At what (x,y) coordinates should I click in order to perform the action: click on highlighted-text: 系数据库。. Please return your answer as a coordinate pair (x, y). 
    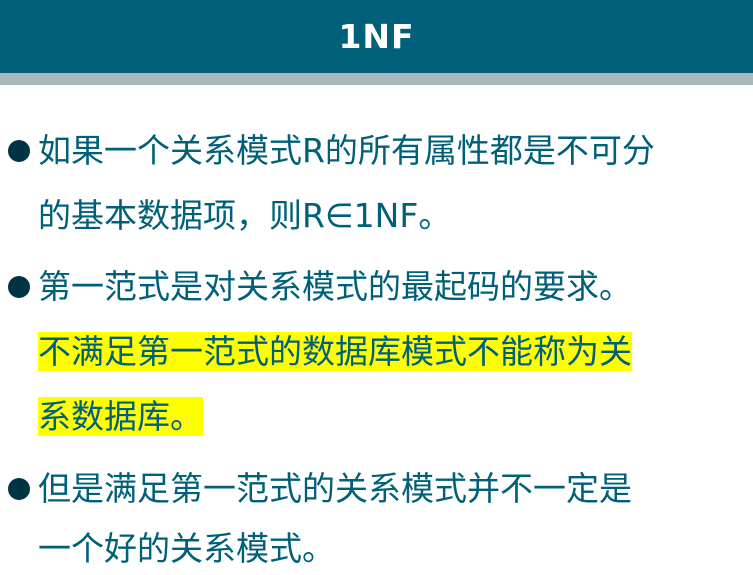
    Looking at the image, I should click on (120, 416).